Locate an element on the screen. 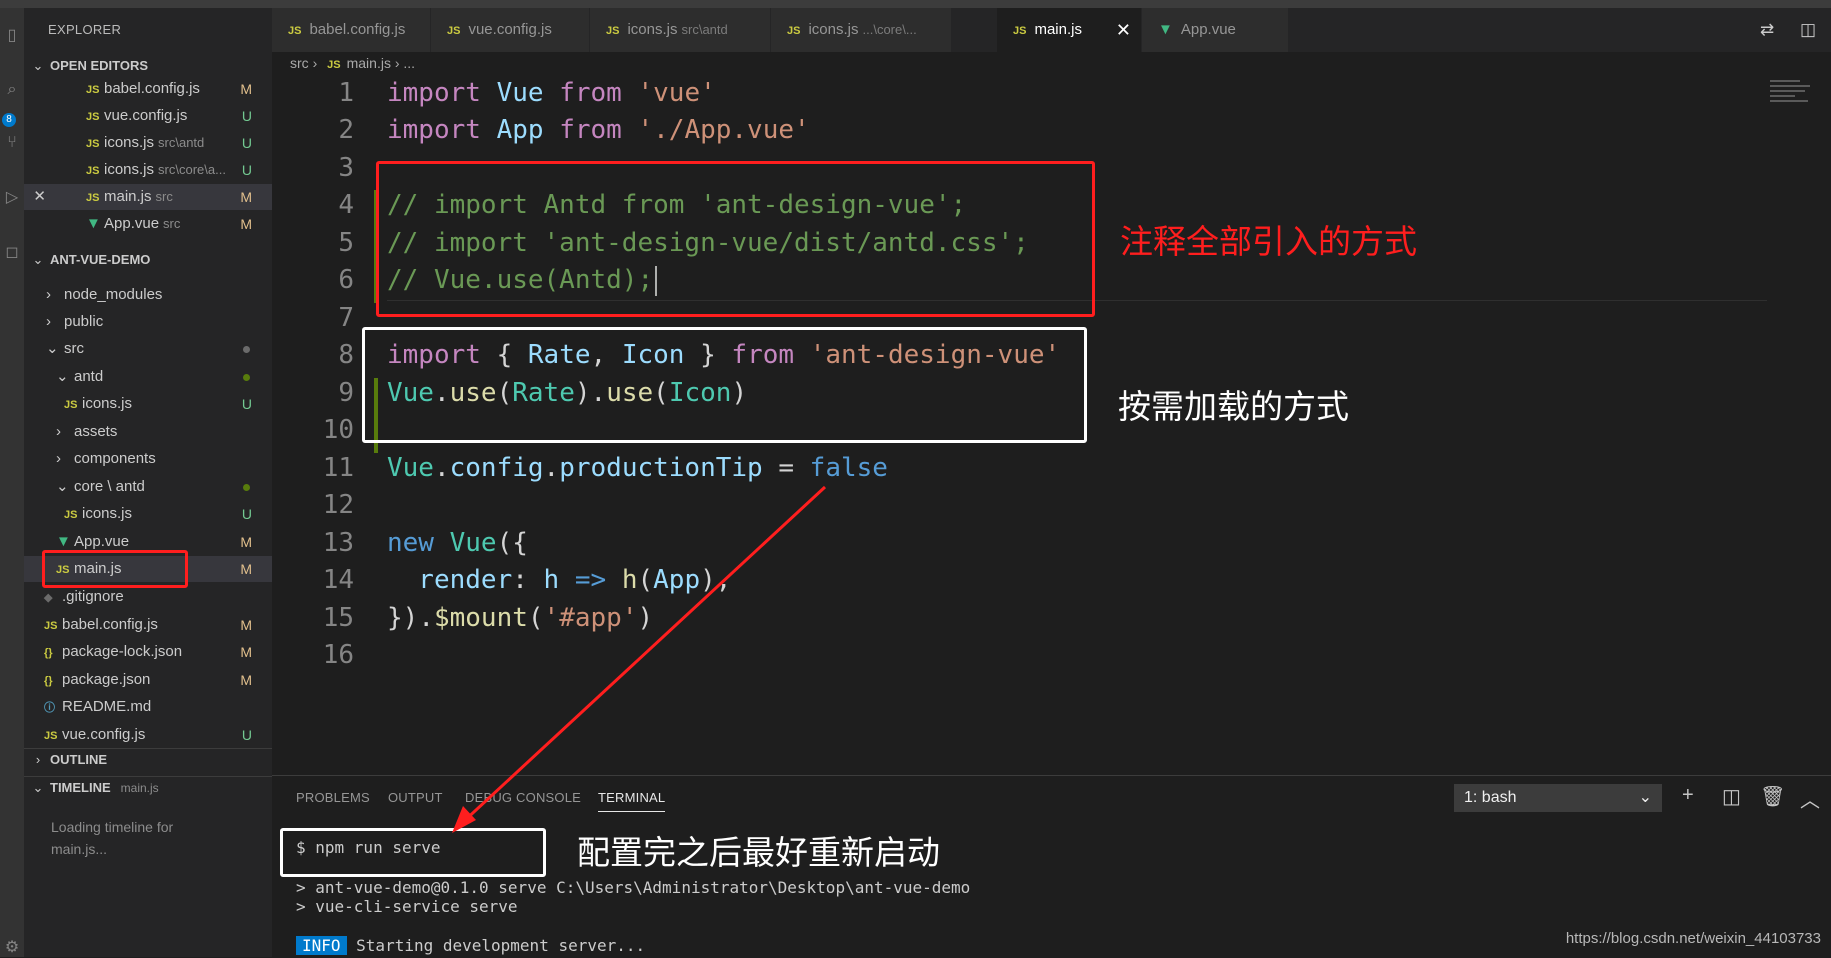 The width and height of the screenshot is (1831, 958). watermark: https://blog.csdn.net/weixin_44103733 is located at coordinates (1693, 938).